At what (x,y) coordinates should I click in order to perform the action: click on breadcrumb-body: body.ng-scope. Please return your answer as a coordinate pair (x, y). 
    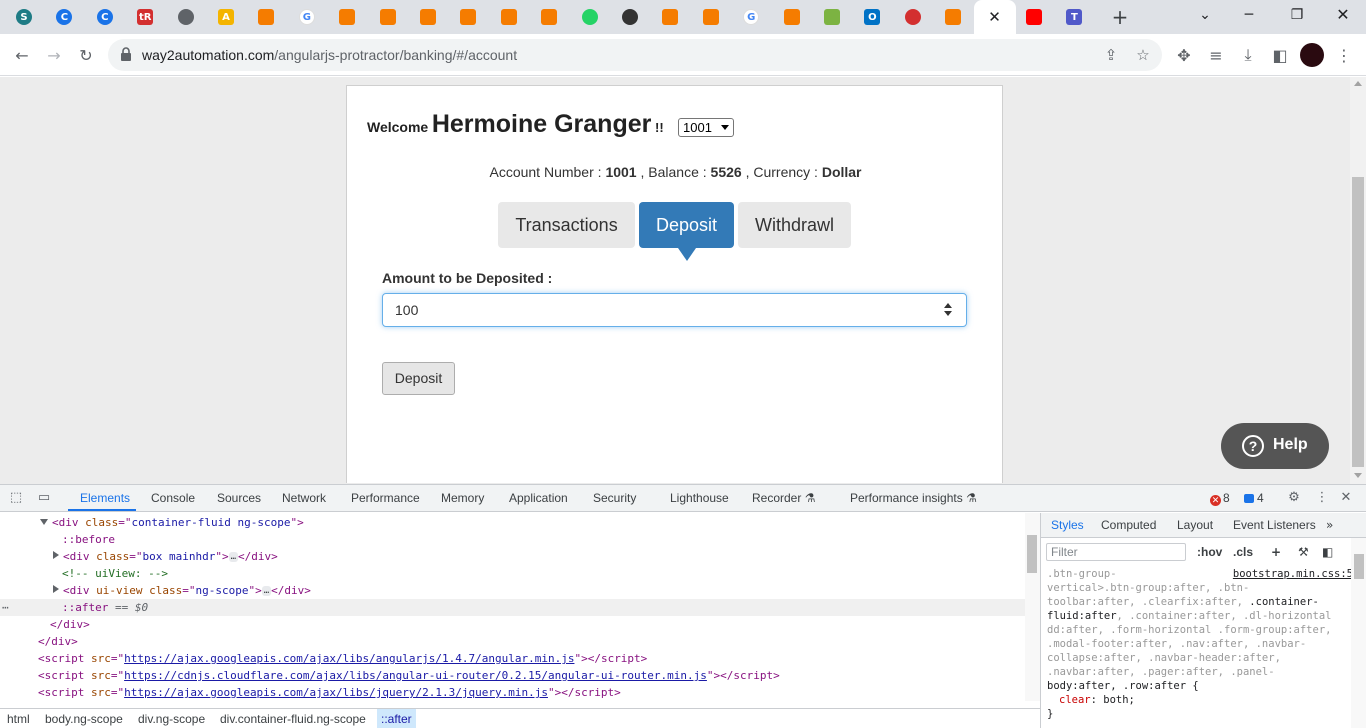
    Looking at the image, I should click on (84, 719).